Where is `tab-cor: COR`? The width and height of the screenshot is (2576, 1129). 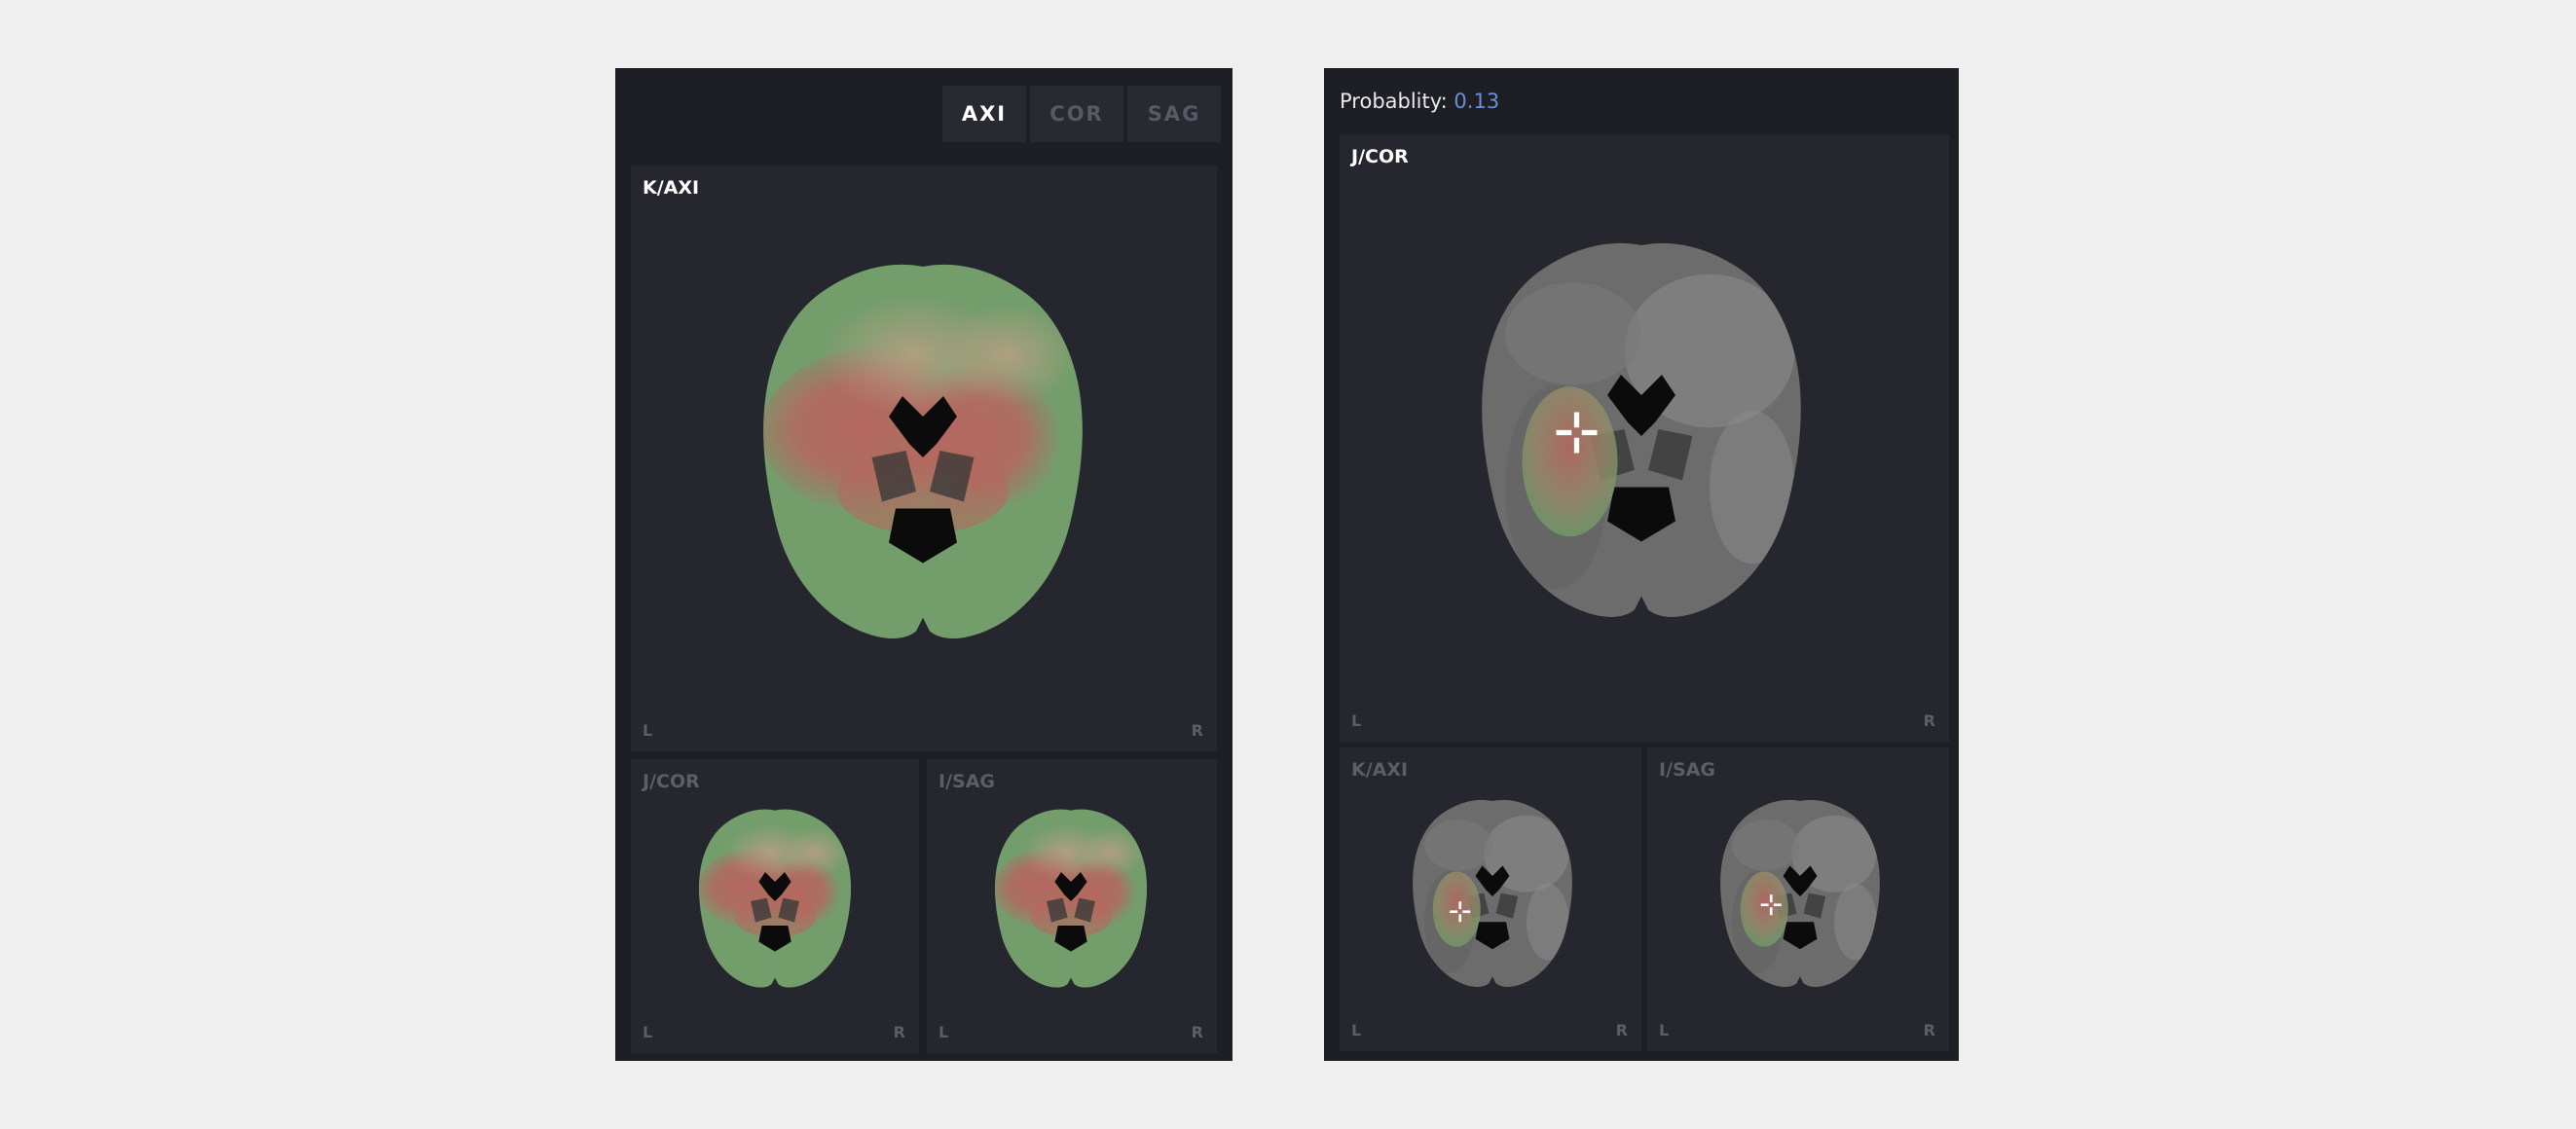 tab-cor: COR is located at coordinates (1076, 114).